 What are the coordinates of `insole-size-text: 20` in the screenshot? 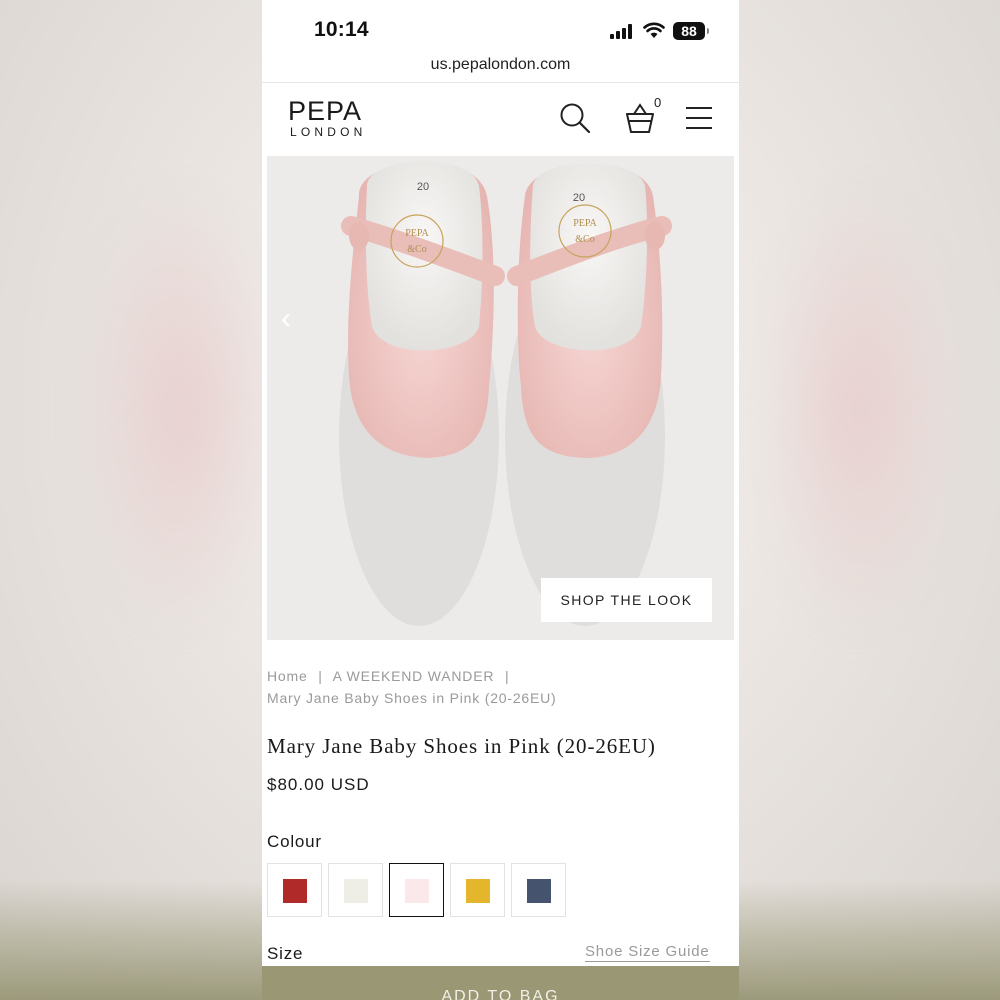 It's located at (423, 187).